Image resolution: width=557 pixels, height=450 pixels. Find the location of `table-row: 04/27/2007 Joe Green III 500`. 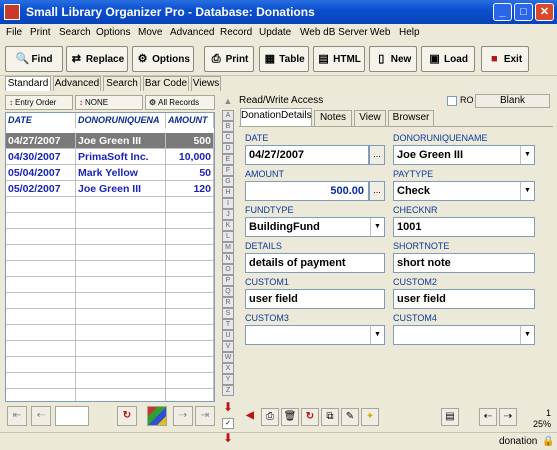

table-row: 04/27/2007 Joe Green III 500 is located at coordinates (110, 141).